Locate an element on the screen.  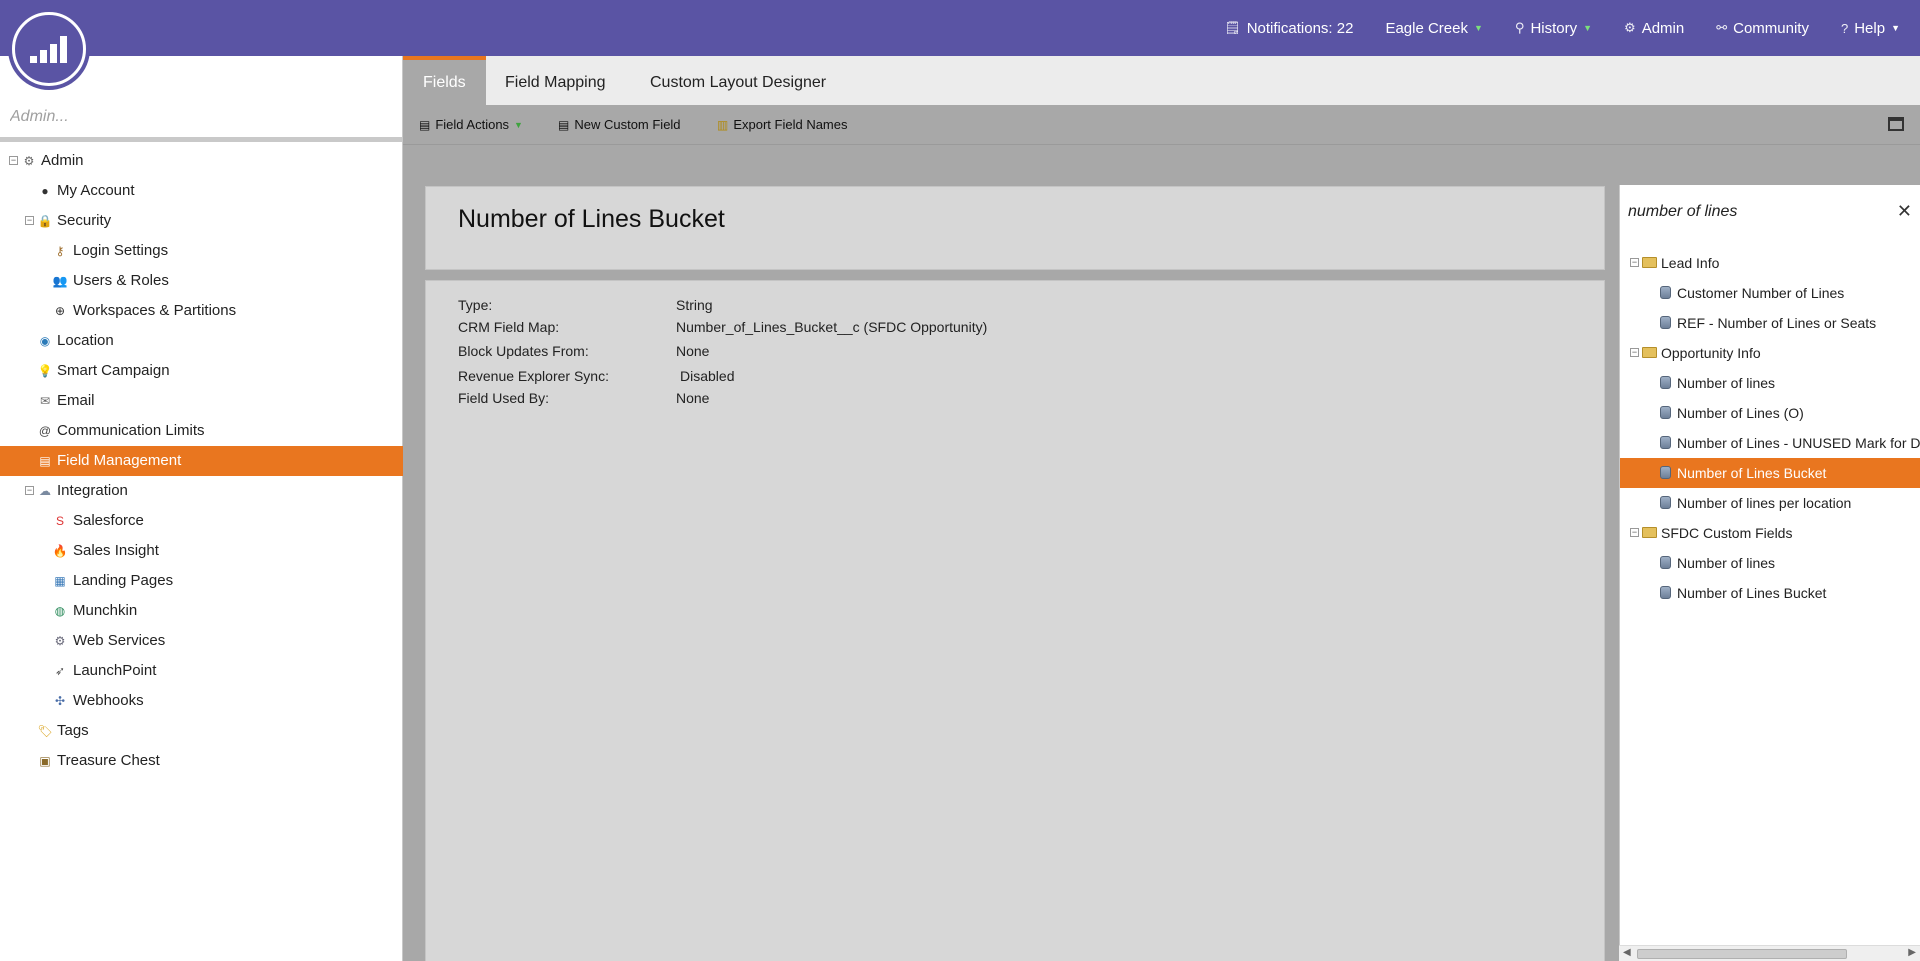
group-lead-info: − Lead Info is located at coordinates (1770, 263).